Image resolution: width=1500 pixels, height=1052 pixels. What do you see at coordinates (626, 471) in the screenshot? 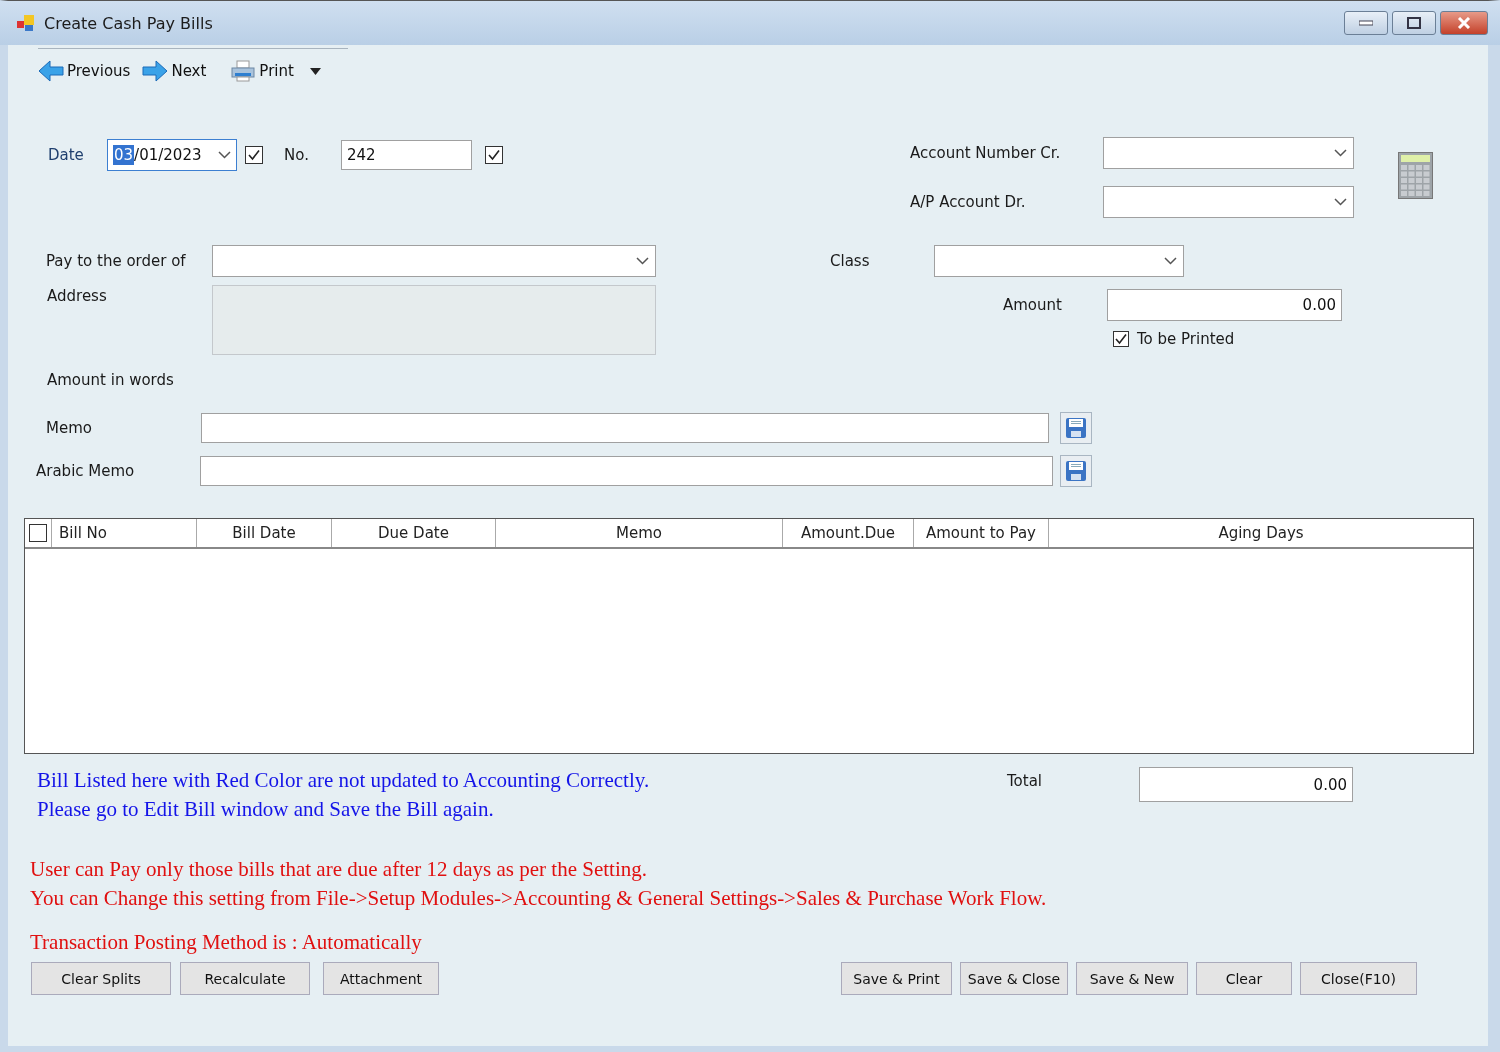
I see `arabic-memo-field` at bounding box center [626, 471].